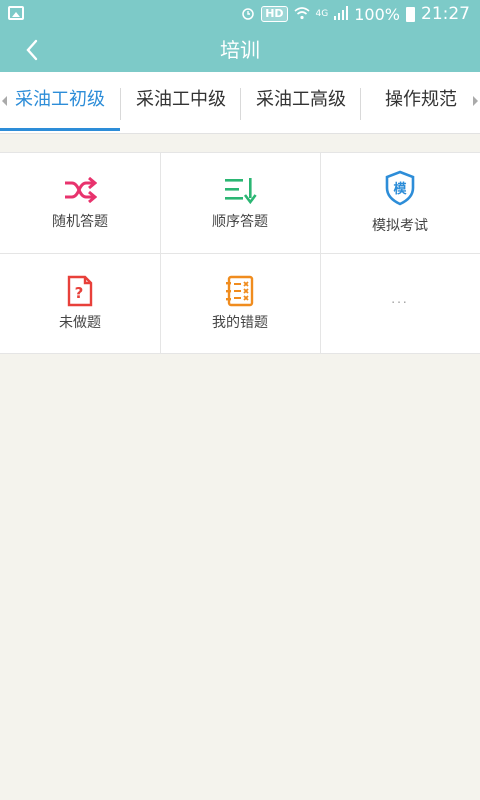 This screenshot has height=800, width=480. Describe the element at coordinates (240, 323) in the screenshot. I see `wrong-answers-label: 我的错题` at that location.